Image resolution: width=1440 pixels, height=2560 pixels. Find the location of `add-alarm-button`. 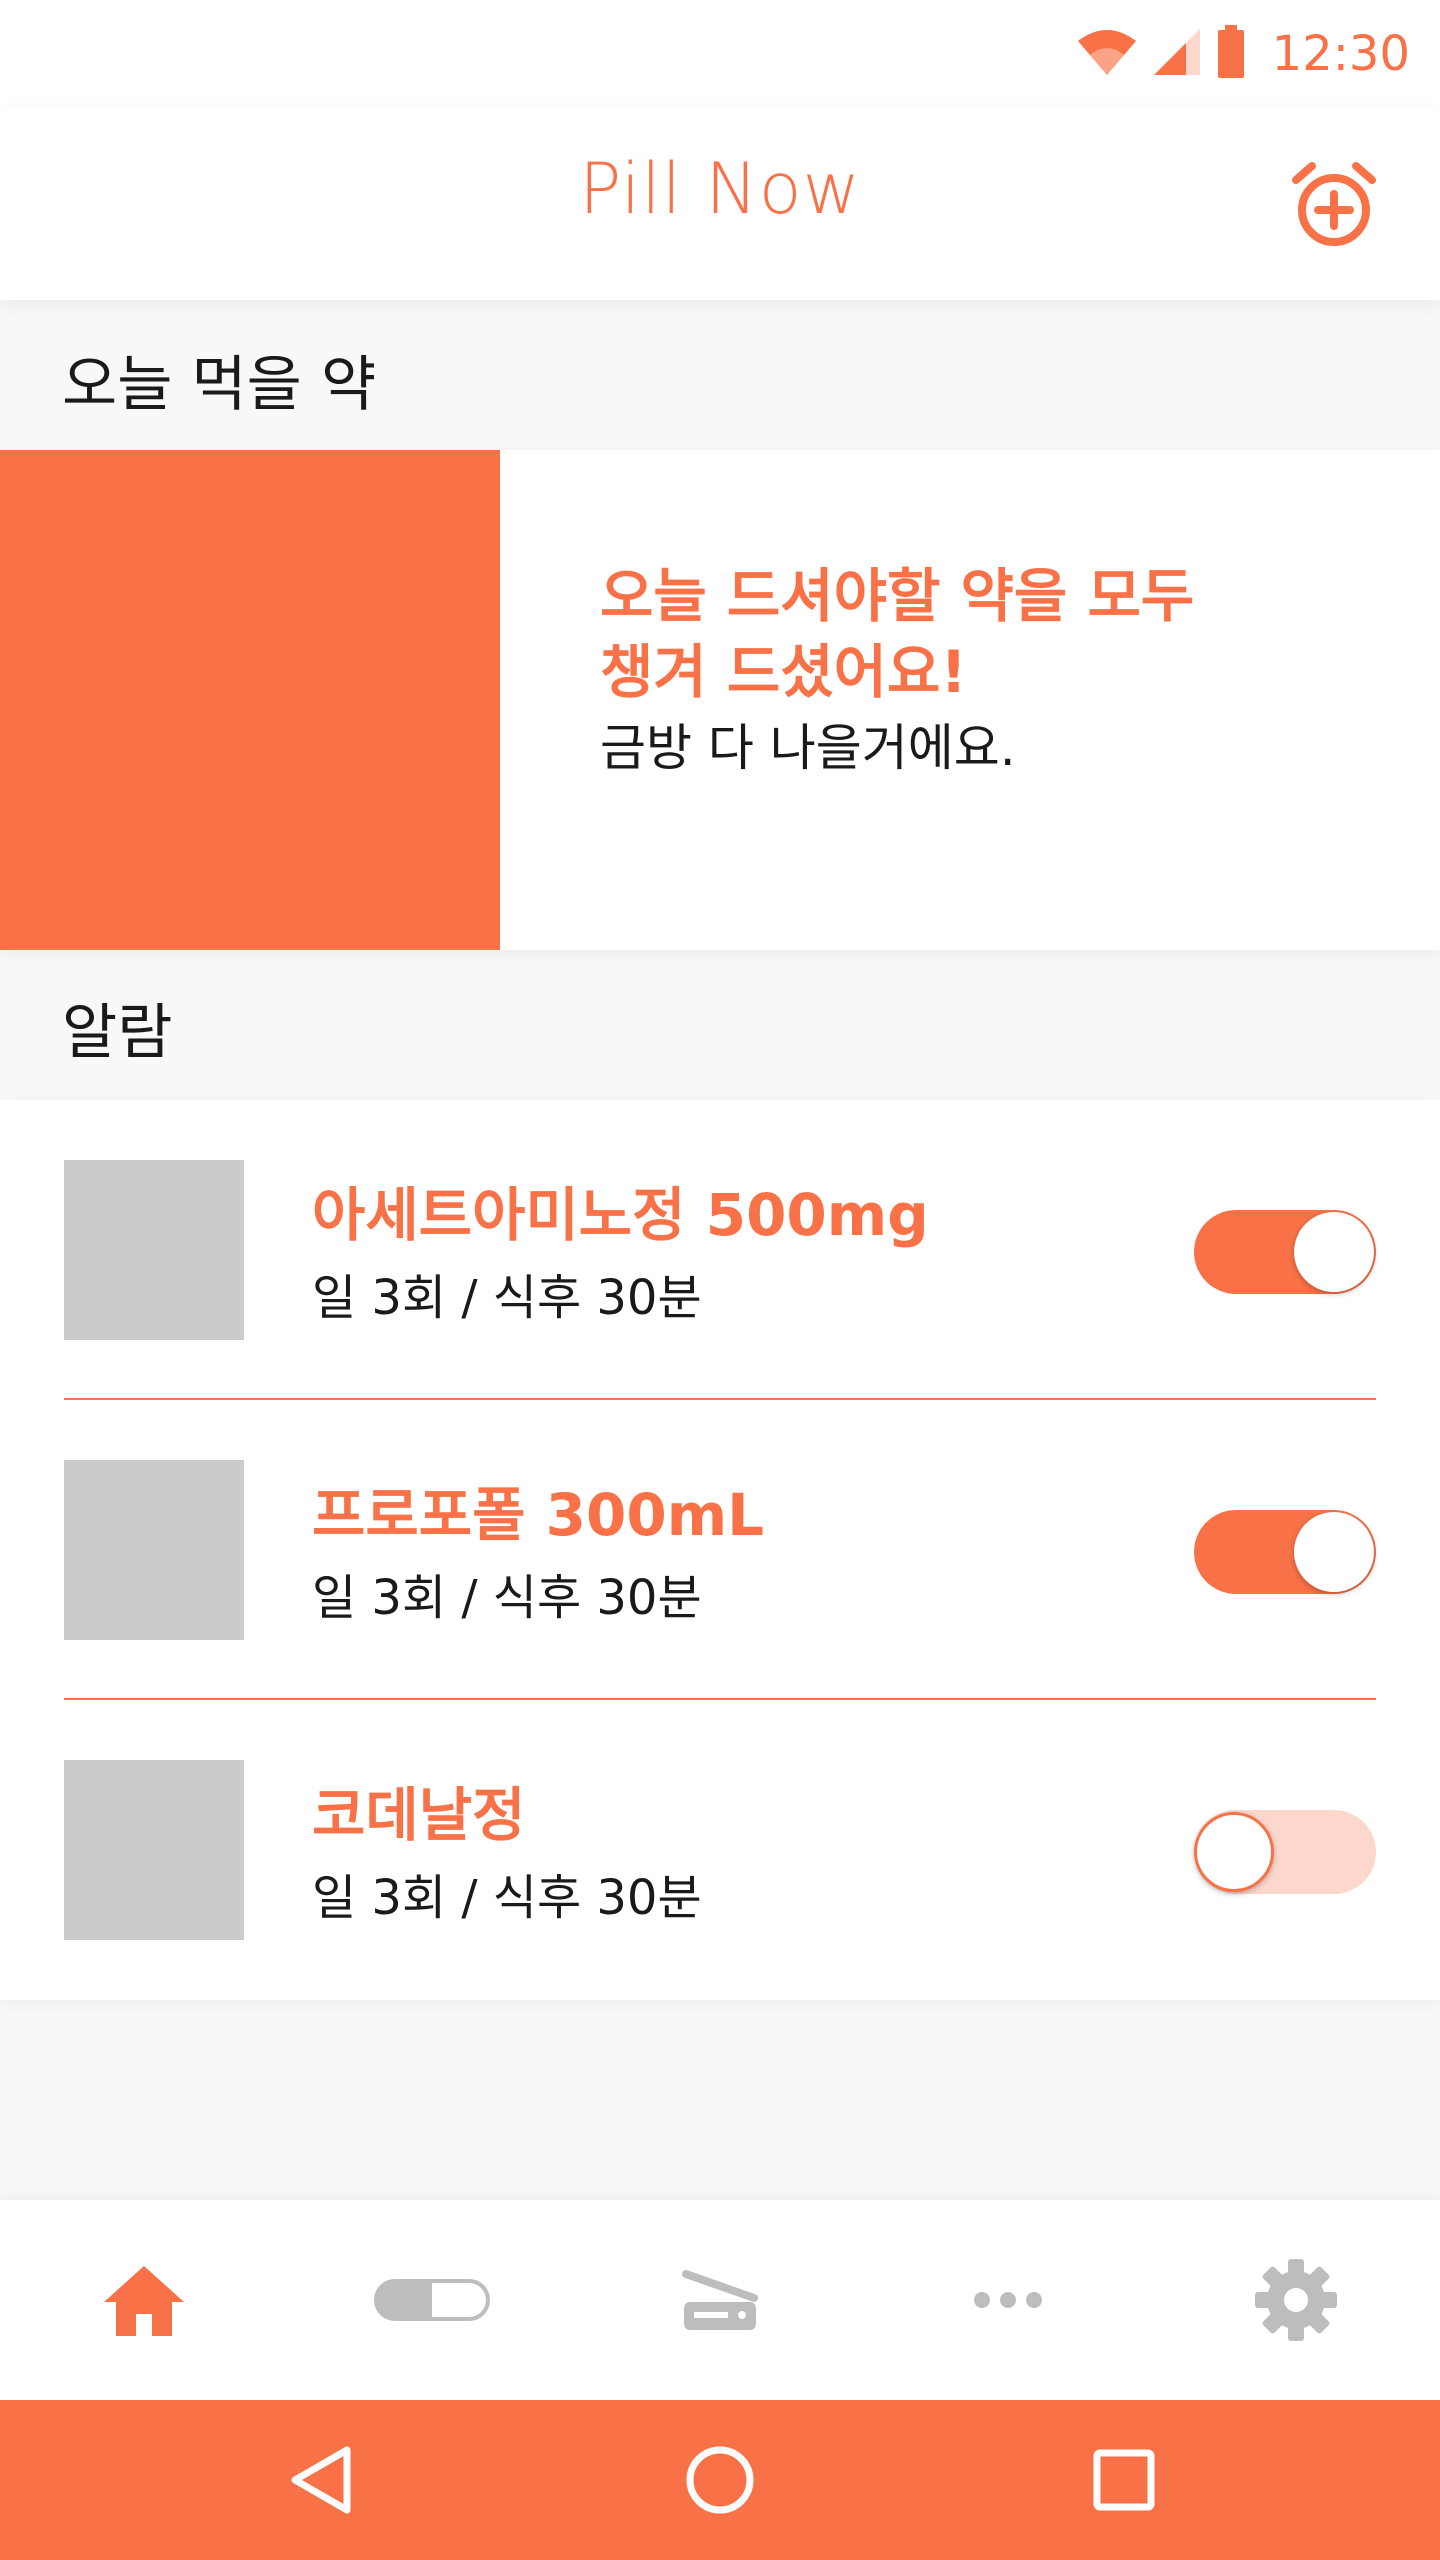

add-alarm-button is located at coordinates (1334, 204).